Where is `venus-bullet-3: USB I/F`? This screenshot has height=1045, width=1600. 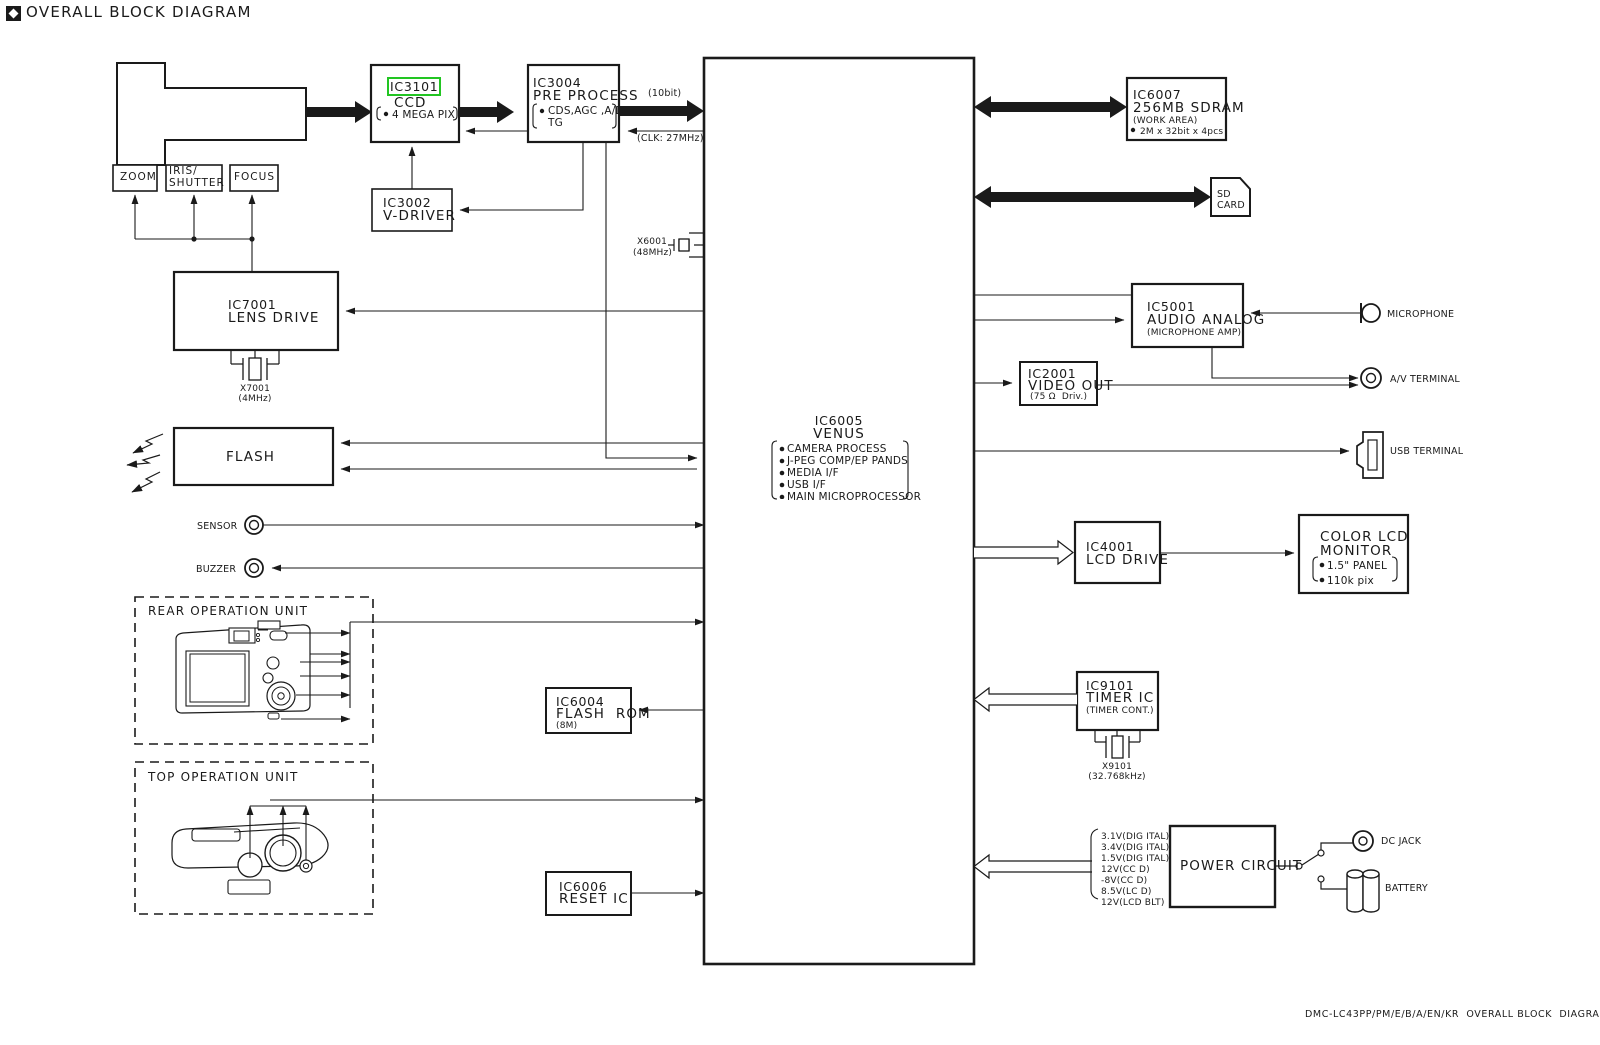
venus-bullet-3: USB I/F is located at coordinates (806, 485).